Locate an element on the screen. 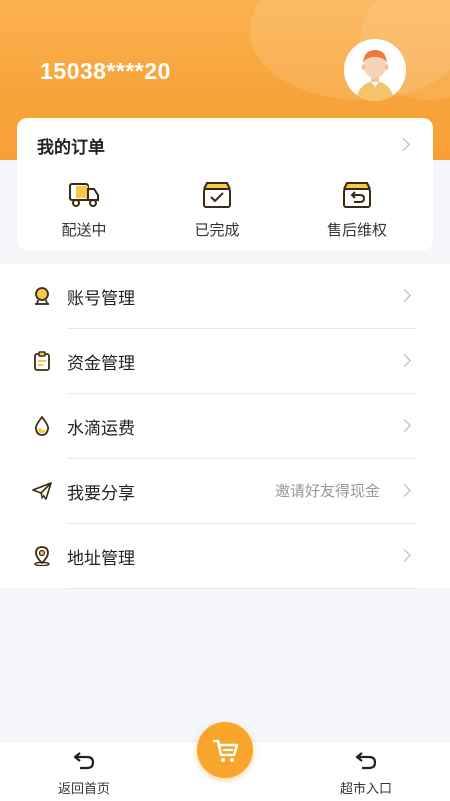 Image resolution: width=450 pixels, height=801 pixels. nav-back-home: 返回首页 is located at coordinates (84, 773).